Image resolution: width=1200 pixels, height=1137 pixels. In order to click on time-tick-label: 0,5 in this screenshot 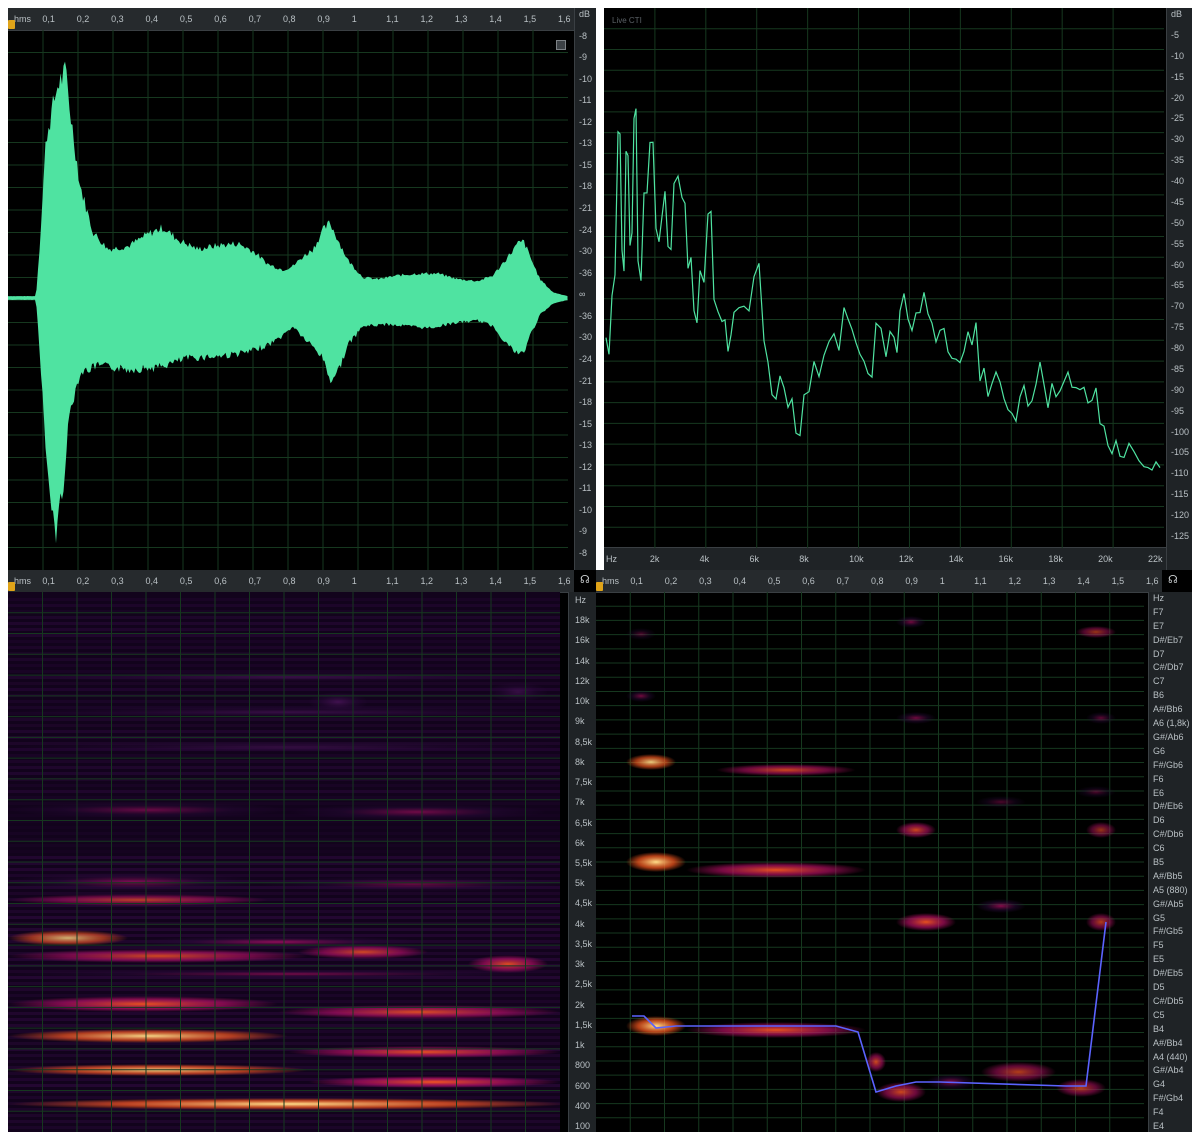, I will do `click(186, 19)`.